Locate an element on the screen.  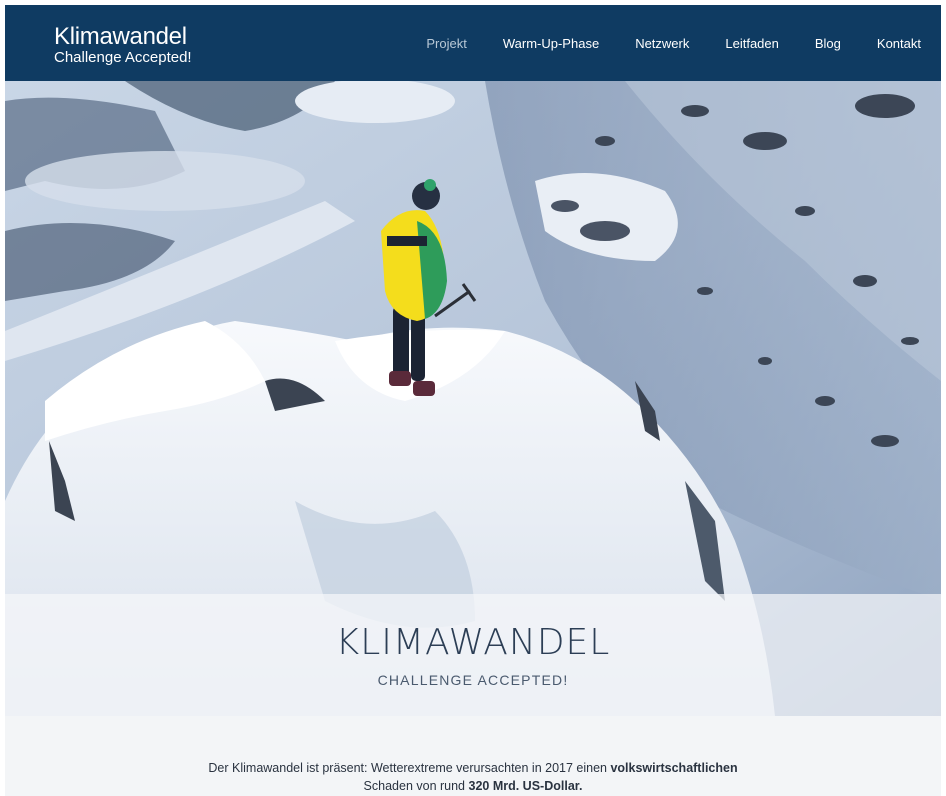
nav-item-leitfaden: Leitfaden is located at coordinates (752, 43).